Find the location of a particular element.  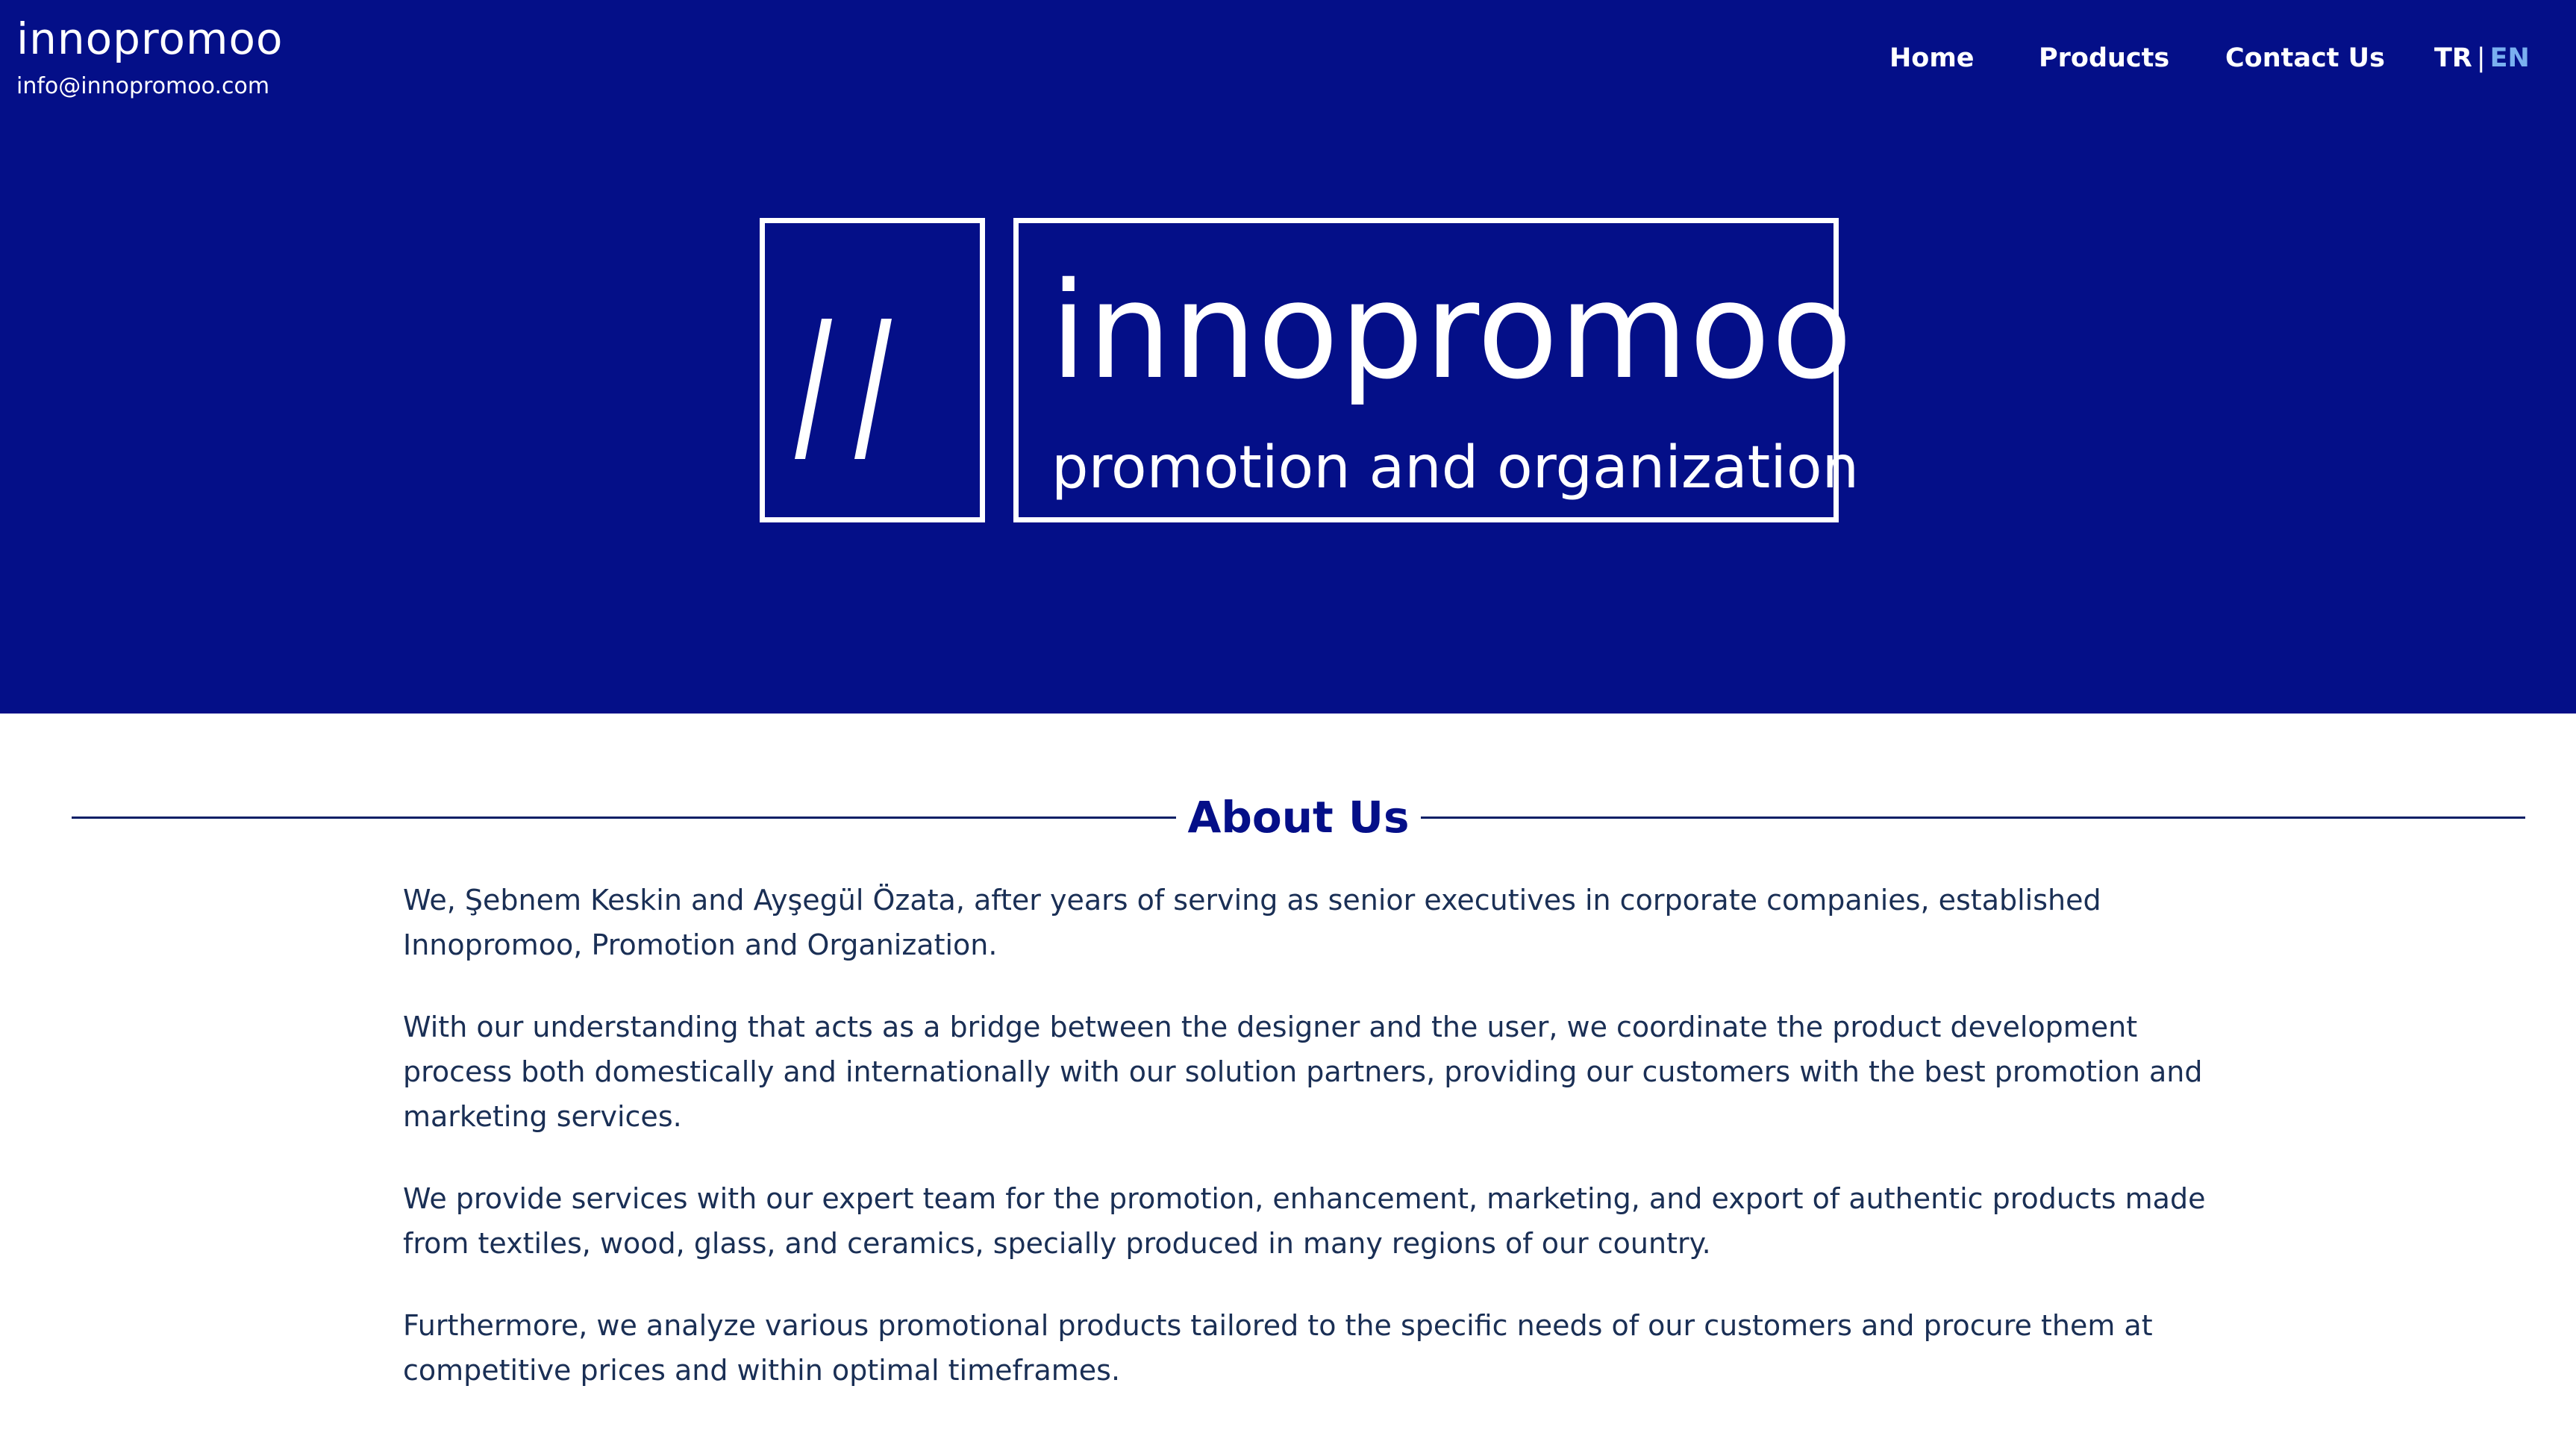

about-header: About Us is located at coordinates (1288, 817).